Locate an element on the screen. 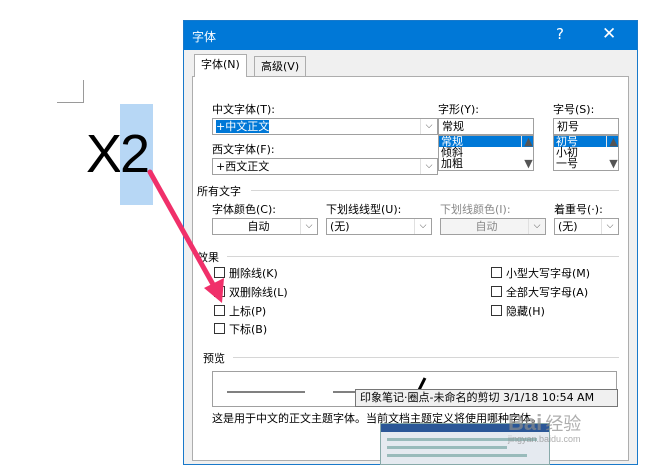  baidu-watermark: Bai 经验 jingyan.baidu.com is located at coordinates (544, 427).